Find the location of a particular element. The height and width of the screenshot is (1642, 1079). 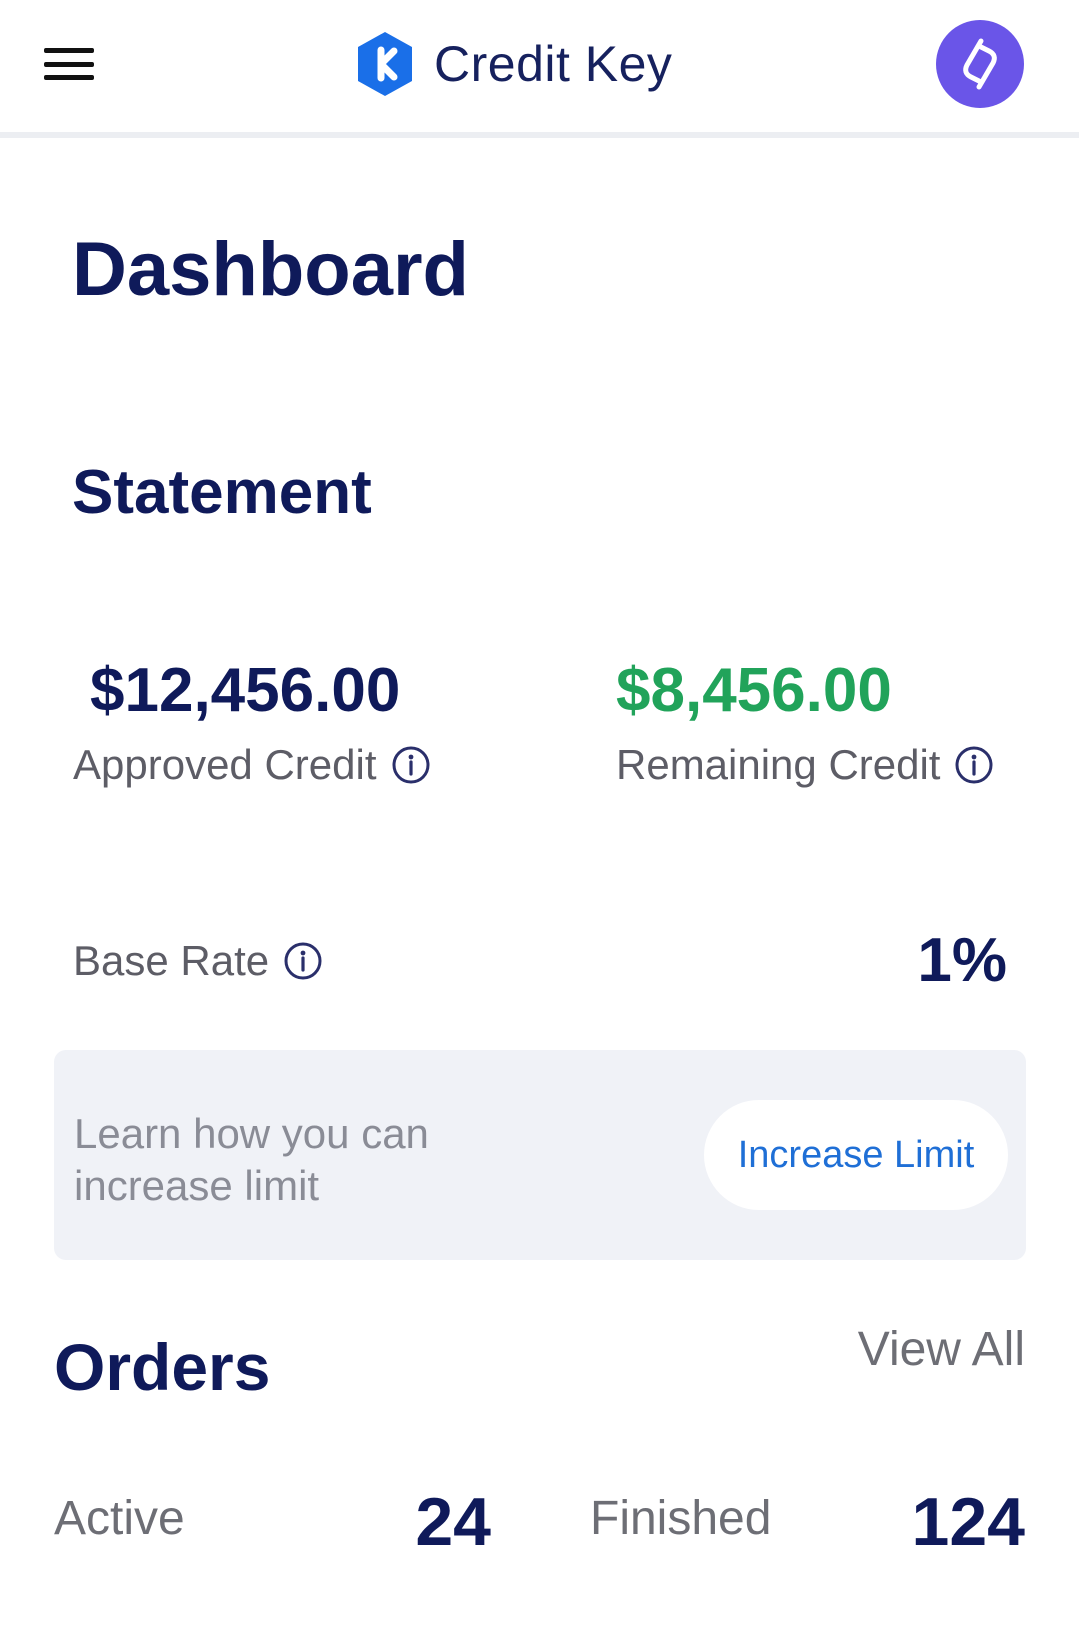

statement-title: Statement is located at coordinates (222, 492).